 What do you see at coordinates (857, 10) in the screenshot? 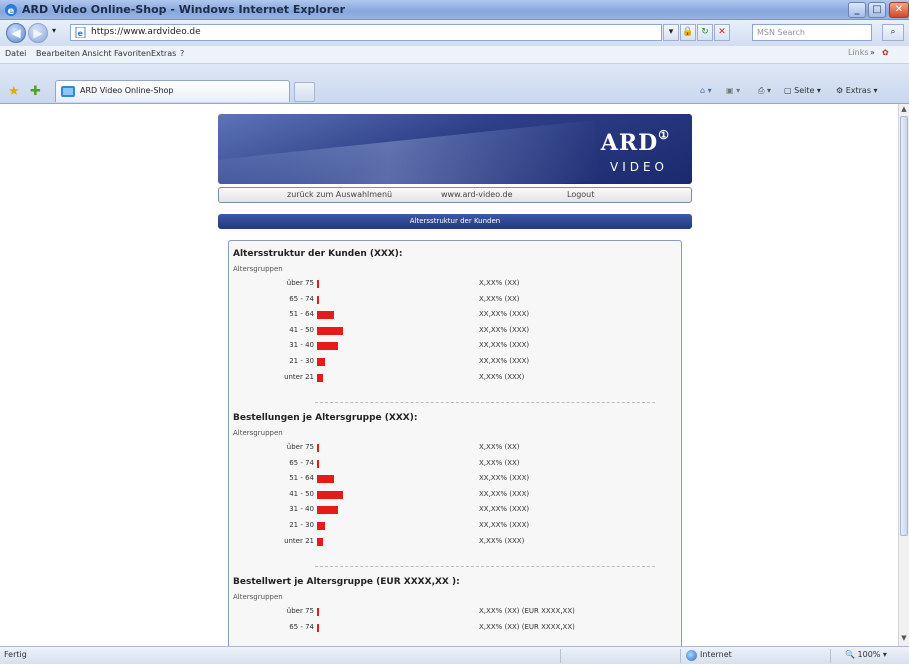
I see `minimize-button: _` at bounding box center [857, 10].